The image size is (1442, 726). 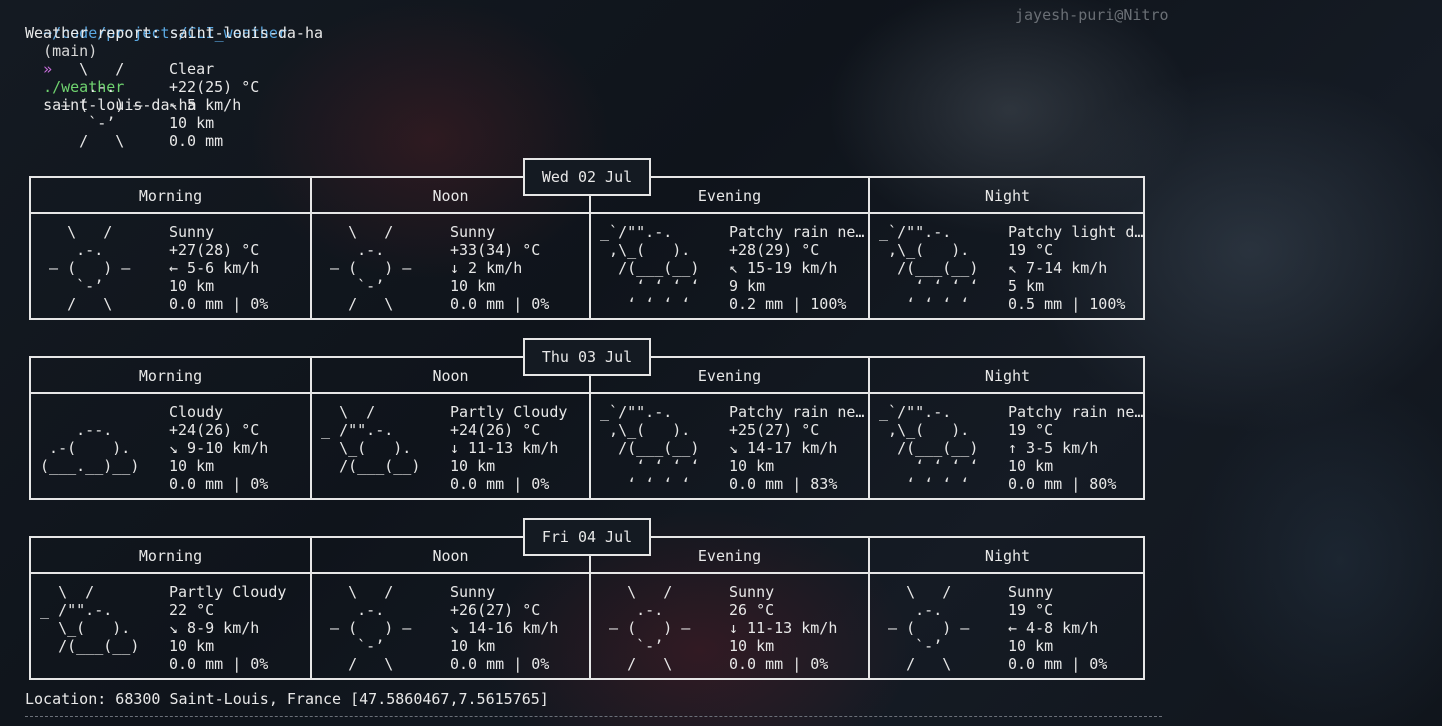 I want to click on current-weather-info: Clear +22(25) °C ↖ 5 km/h 10 km 0.0 mm, so click(x=214, y=105).